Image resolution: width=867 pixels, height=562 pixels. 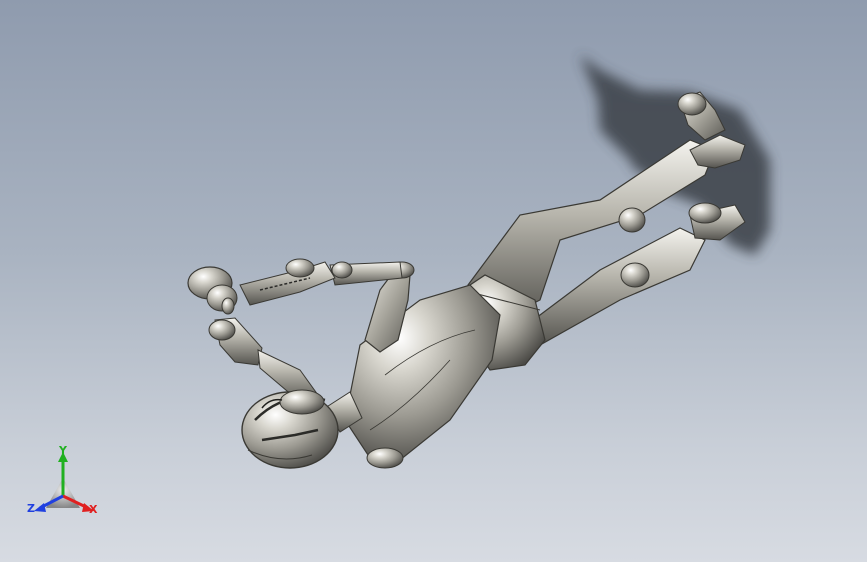 What do you see at coordinates (40, 507) in the screenshot?
I see `z-axis-arrow-icon` at bounding box center [40, 507].